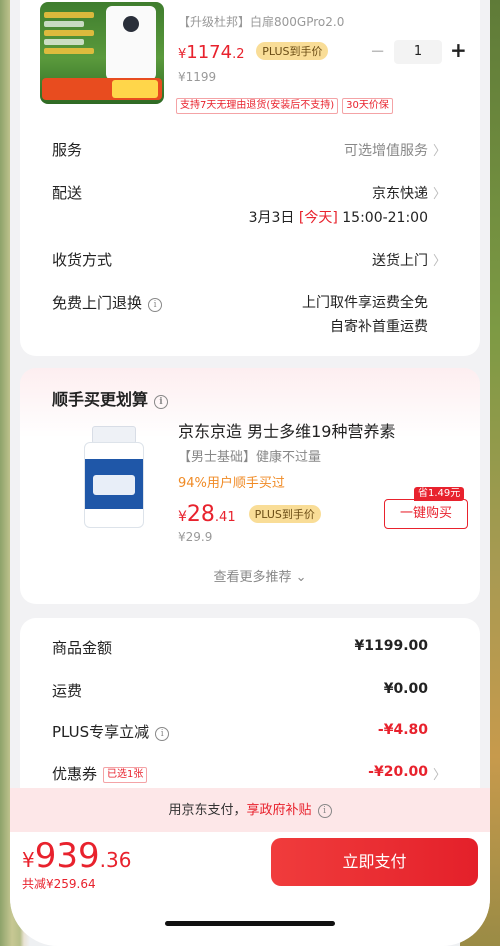  I want to click on recommend-product-image, so click(112, 475).